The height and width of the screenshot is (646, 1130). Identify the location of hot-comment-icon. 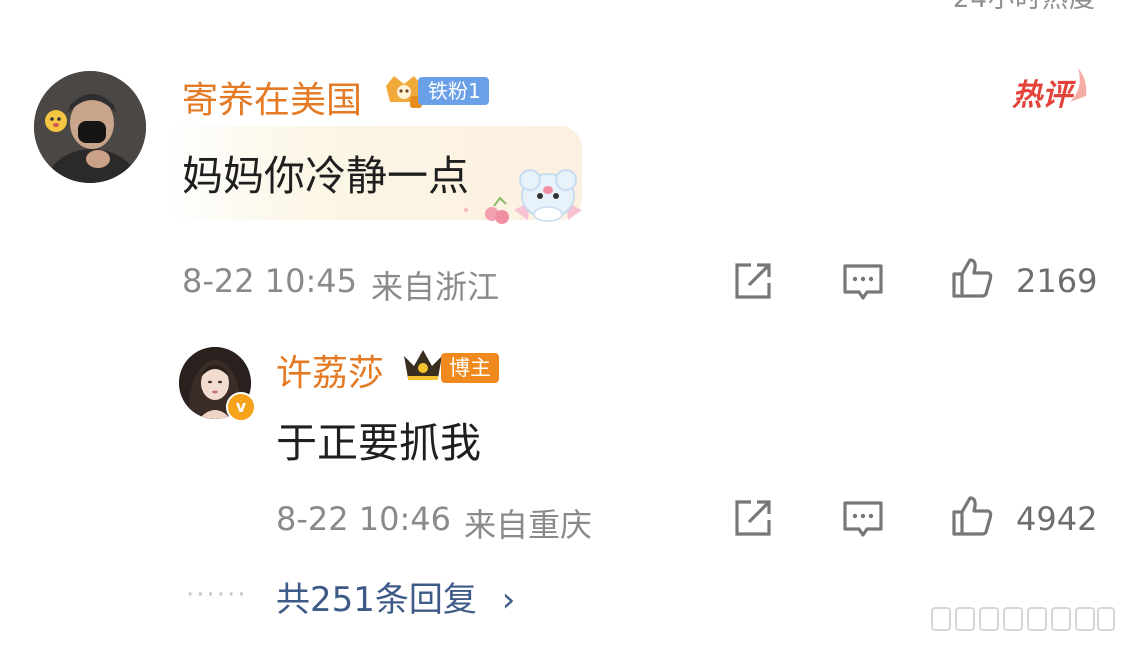
(1078, 85).